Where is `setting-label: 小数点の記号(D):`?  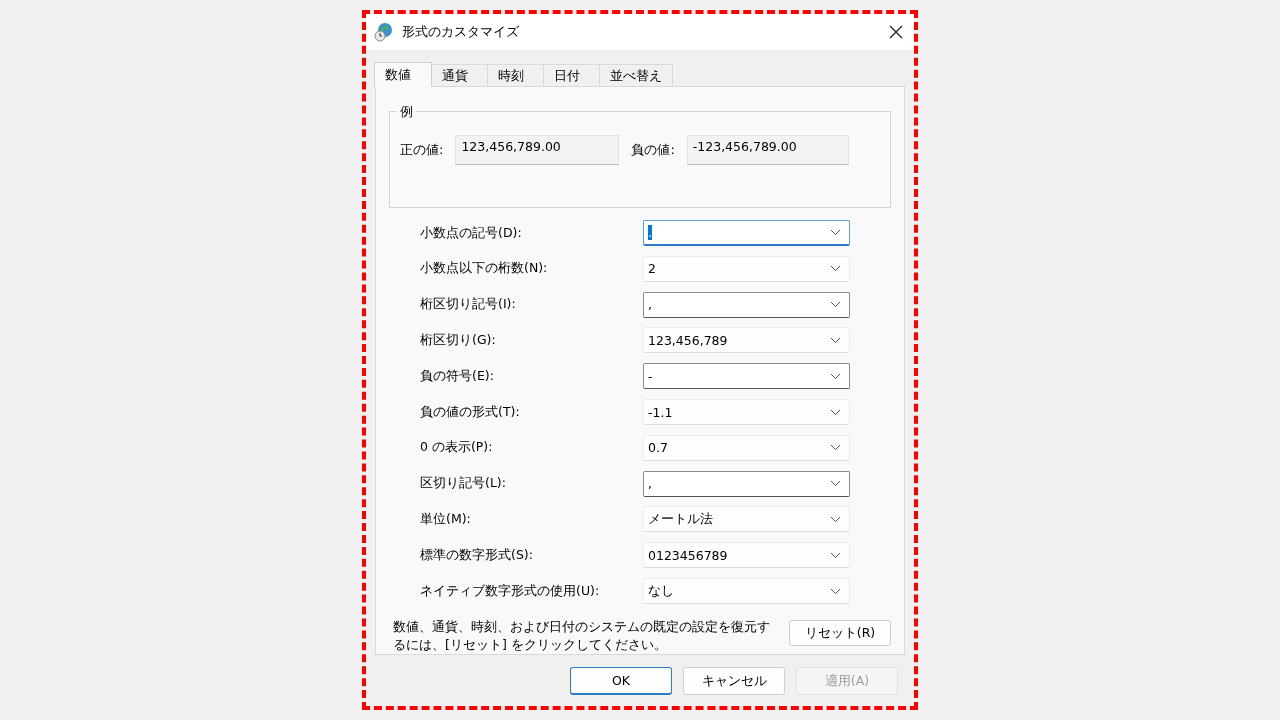 setting-label: 小数点の記号(D): is located at coordinates (471, 233).